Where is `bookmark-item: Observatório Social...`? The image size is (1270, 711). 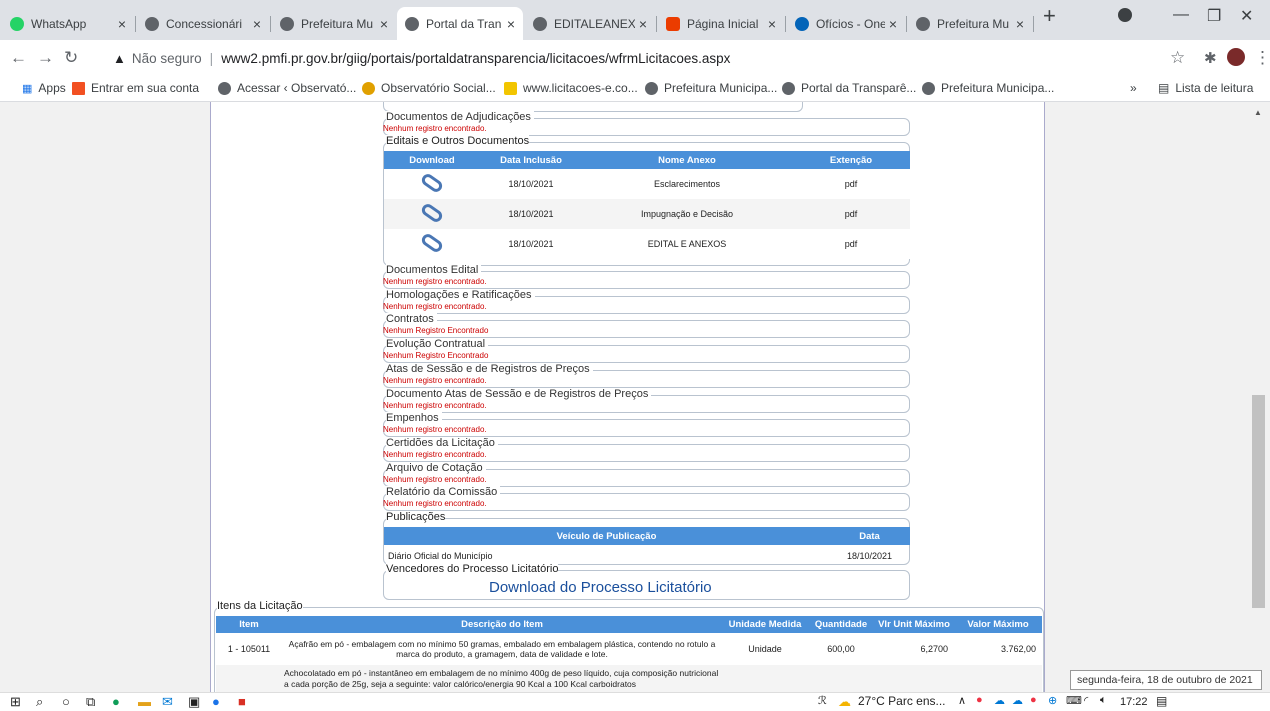 bookmark-item: Observatório Social... is located at coordinates (429, 88).